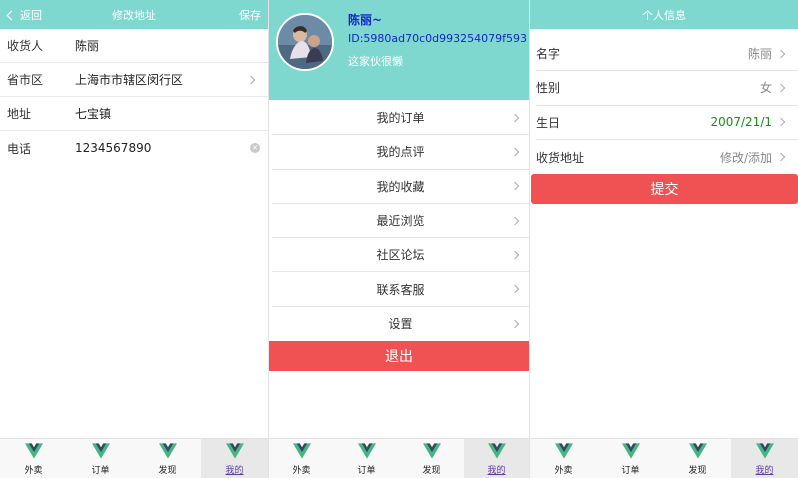 The width and height of the screenshot is (798, 478). Describe the element at coordinates (548, 122) in the screenshot. I see `info-label: 生日` at that location.